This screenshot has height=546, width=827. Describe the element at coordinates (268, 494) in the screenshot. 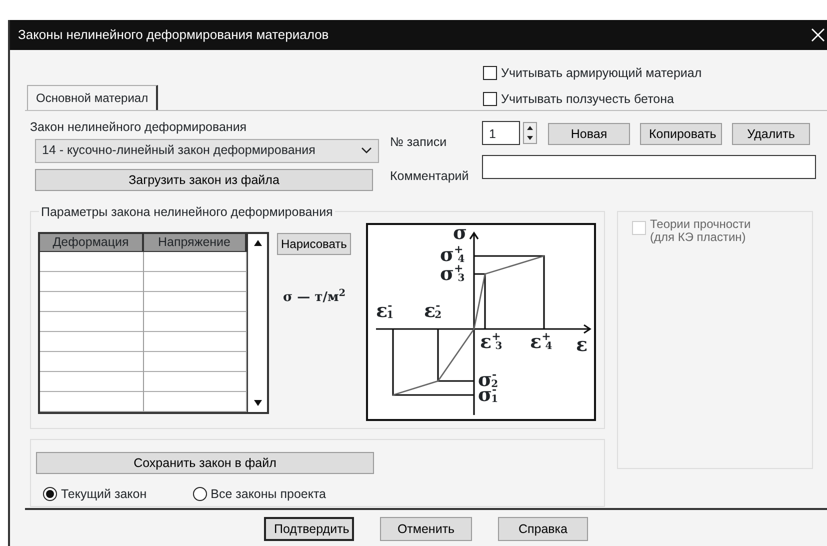

I see `radio-label: Все законы проекта` at that location.